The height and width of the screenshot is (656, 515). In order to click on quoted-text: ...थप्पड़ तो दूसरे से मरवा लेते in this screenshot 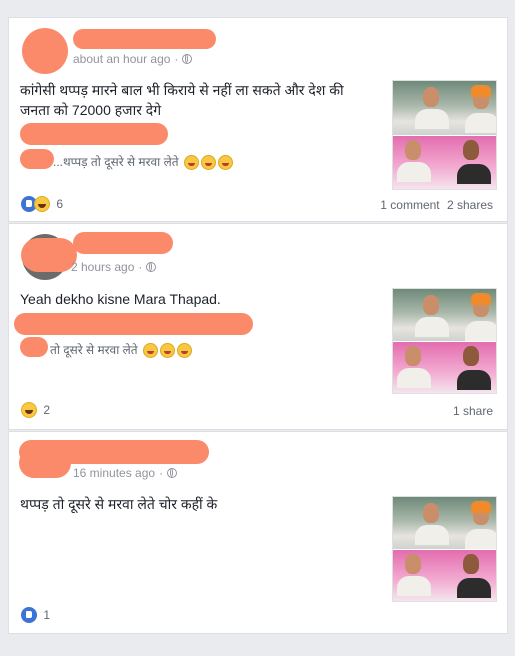, I will do `click(143, 162)`.